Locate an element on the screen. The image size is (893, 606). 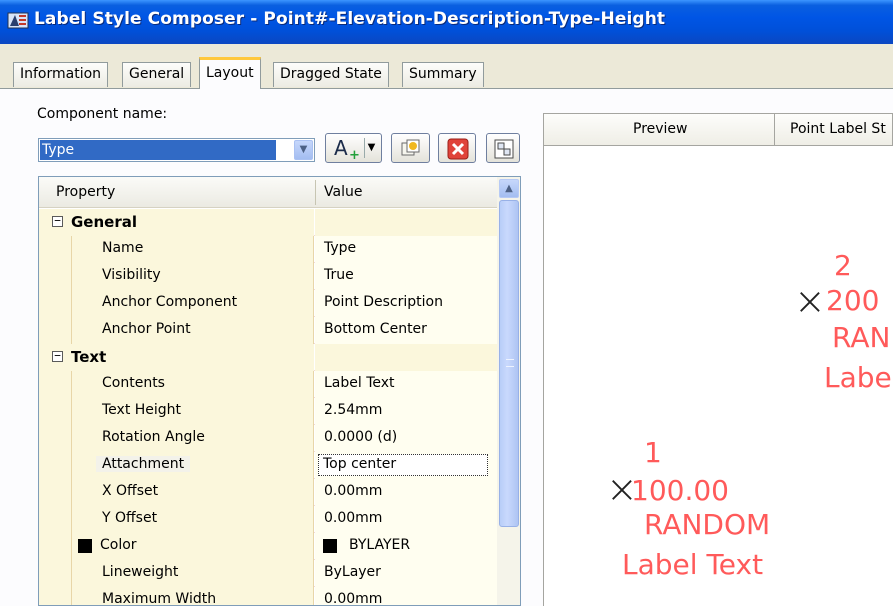
point-number-label: 2 is located at coordinates (843, 265).